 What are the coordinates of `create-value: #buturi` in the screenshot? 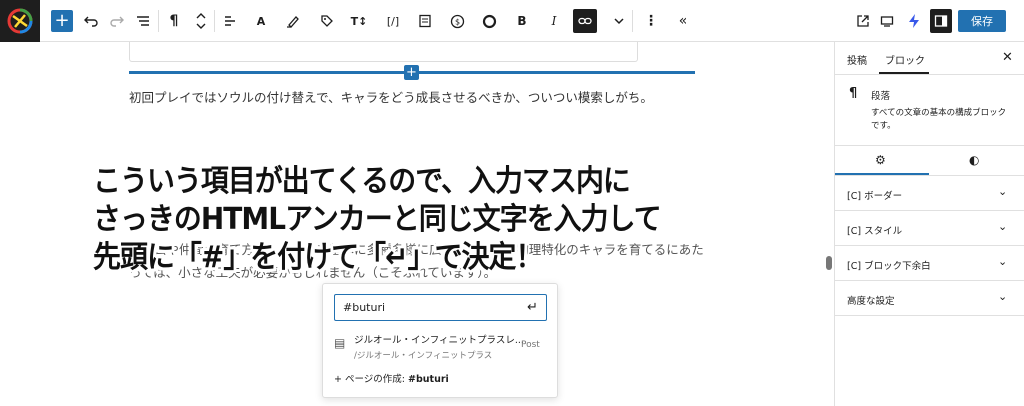 It's located at (428, 379).